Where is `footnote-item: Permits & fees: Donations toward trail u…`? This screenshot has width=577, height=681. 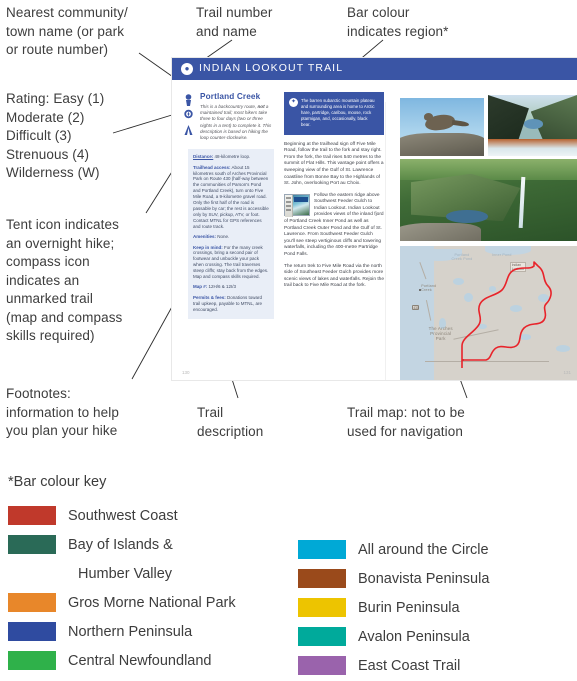
footnote-item: Permits & fees: Donations toward trail u… is located at coordinates (231, 304).